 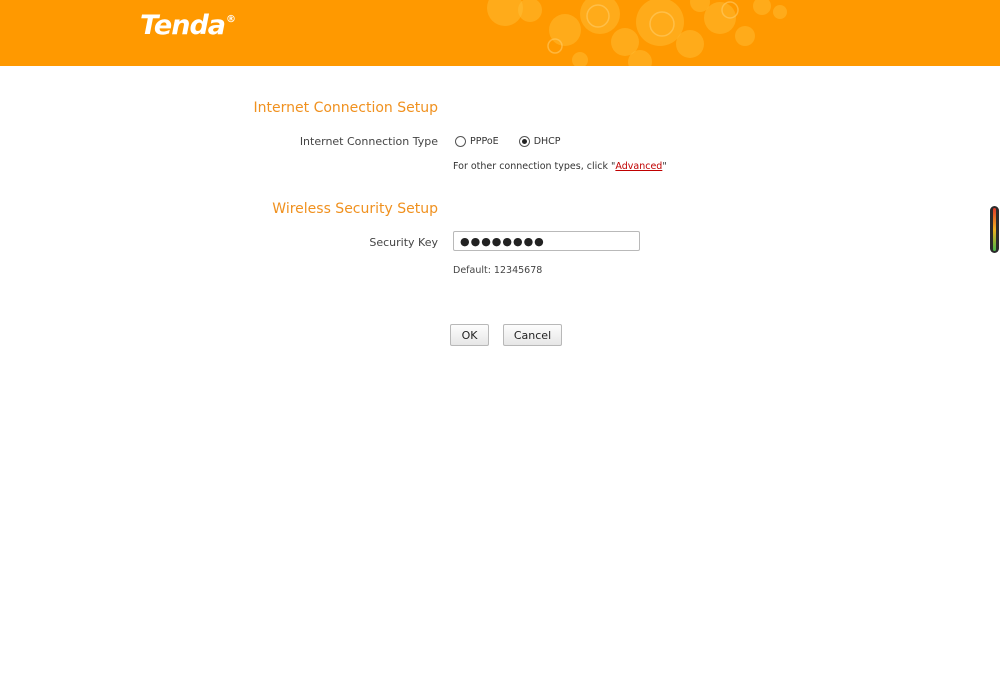 I want to click on wireless-section-title: Wireless Security Setup, so click(x=355, y=209).